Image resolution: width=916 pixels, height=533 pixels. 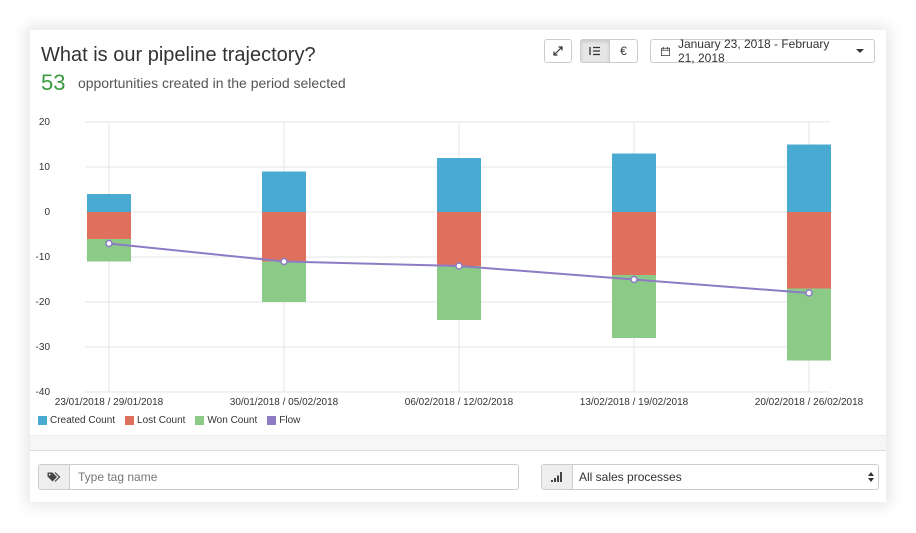 I want to click on signal-addon, so click(x=557, y=477).